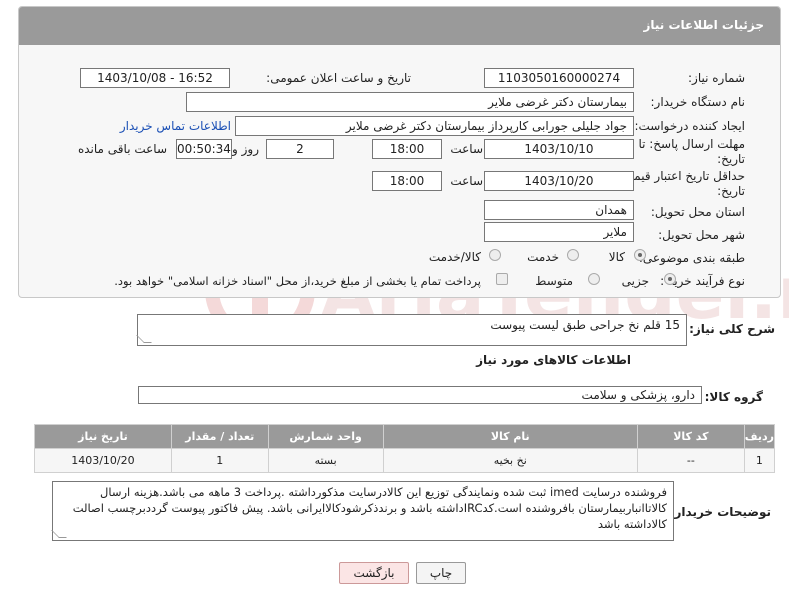 This screenshot has height=598, width=789. Describe the element at coordinates (690, 436) in the screenshot. I see `col-goods-code: کد کالا` at that location.